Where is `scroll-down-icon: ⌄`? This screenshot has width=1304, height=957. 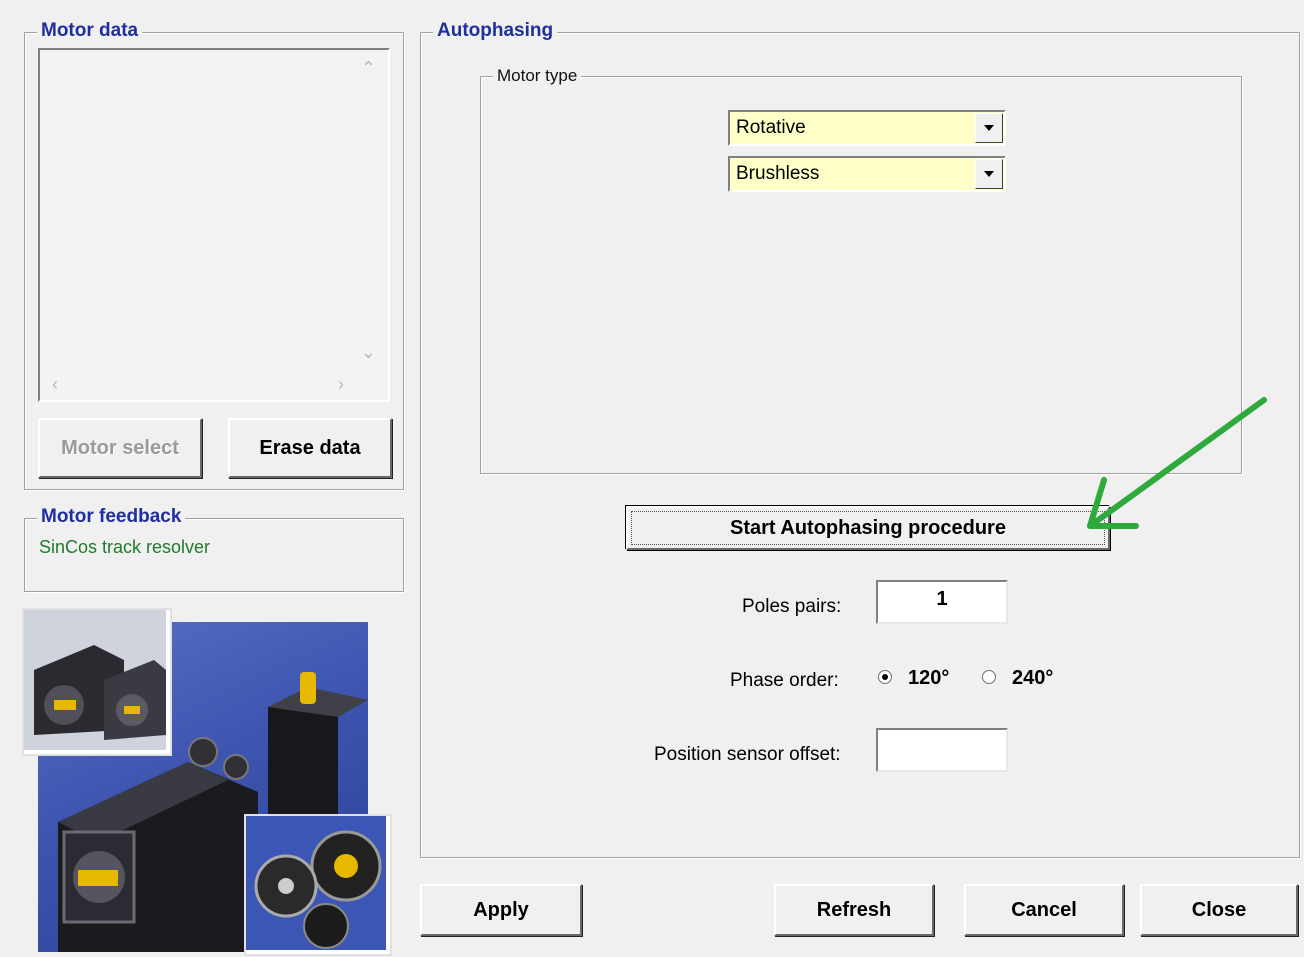
scroll-down-icon: ⌄ is located at coordinates (368, 352).